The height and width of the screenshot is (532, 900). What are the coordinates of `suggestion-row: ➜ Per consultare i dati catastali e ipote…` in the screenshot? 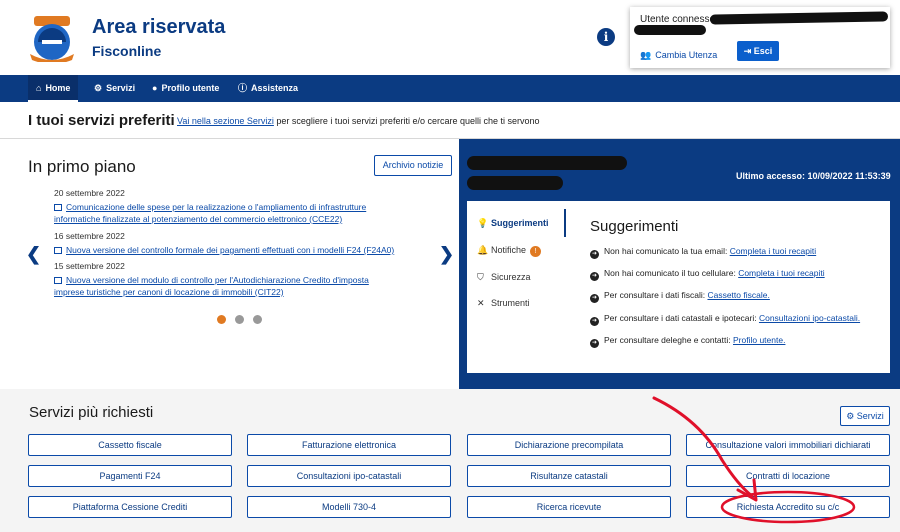 It's located at (725, 319).